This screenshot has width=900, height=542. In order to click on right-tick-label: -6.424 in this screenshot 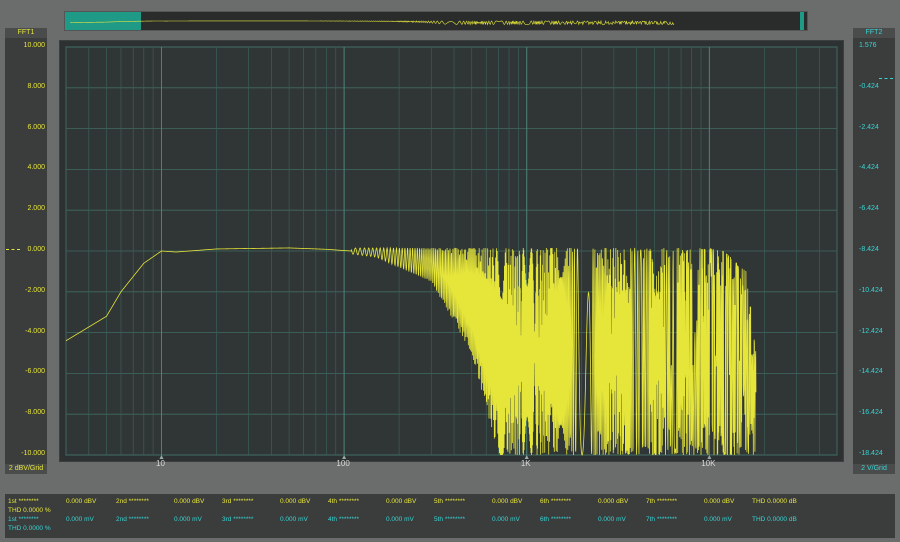, I will do `click(869, 209)`.